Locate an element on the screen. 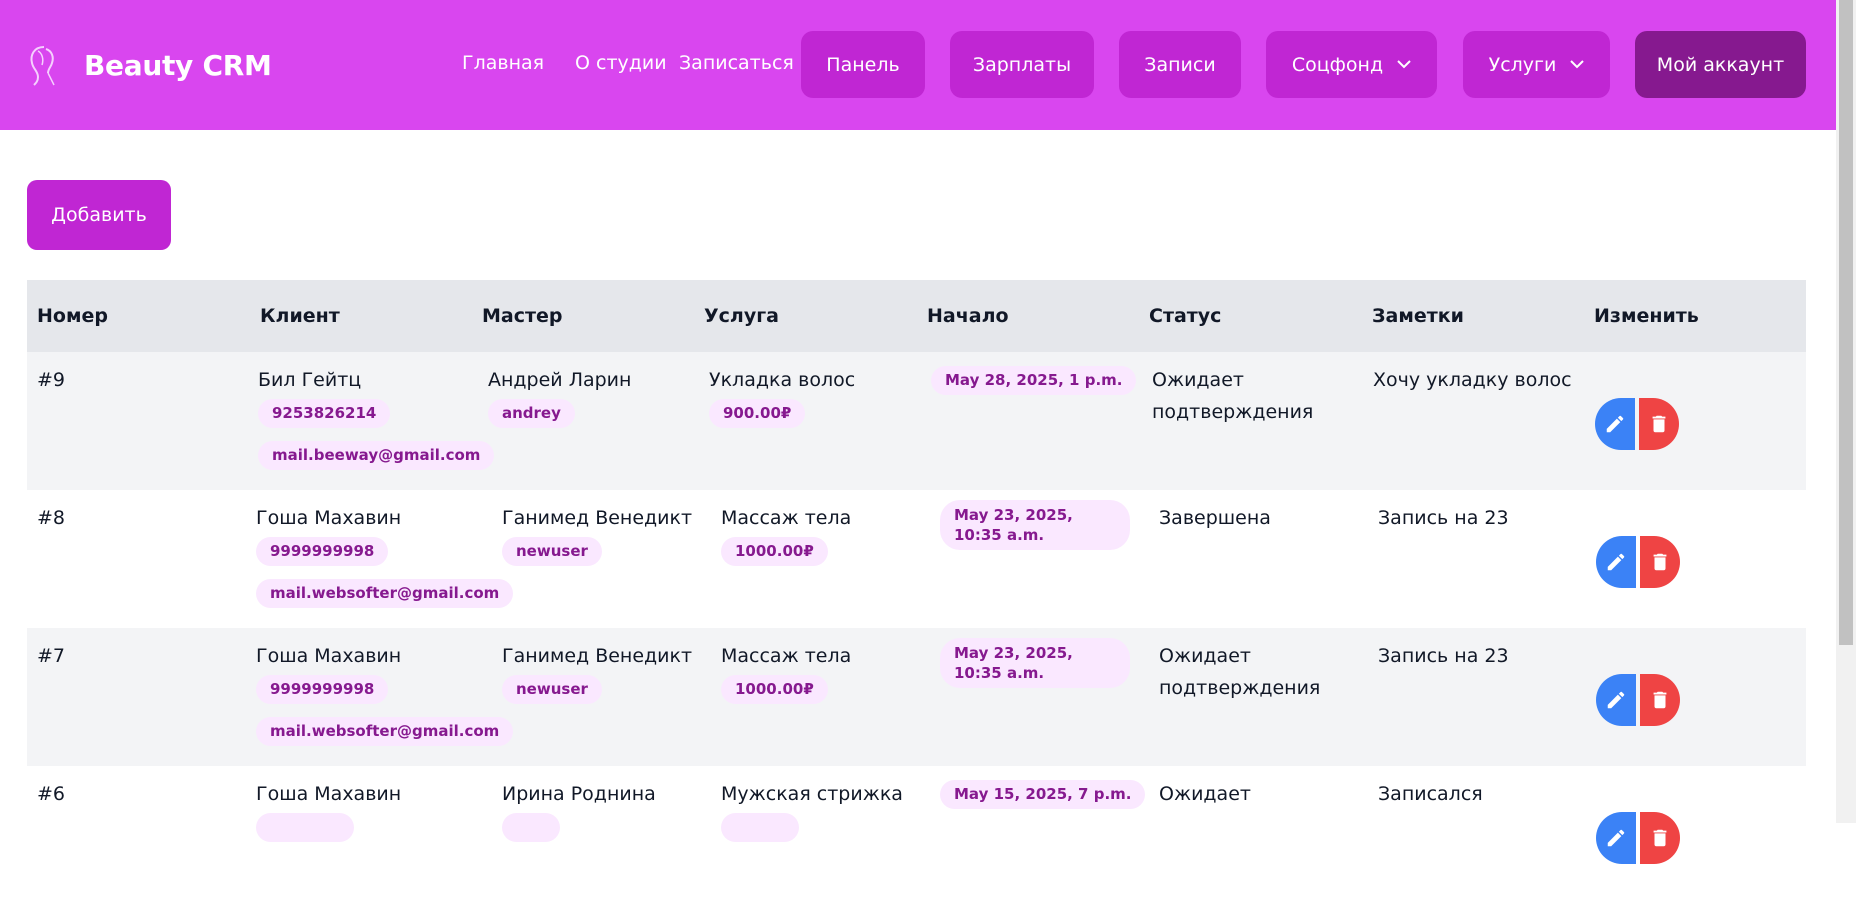 This screenshot has width=1856, height=904. start-datetime: May 15, 2025, 7 p.m. is located at coordinates (1043, 794).